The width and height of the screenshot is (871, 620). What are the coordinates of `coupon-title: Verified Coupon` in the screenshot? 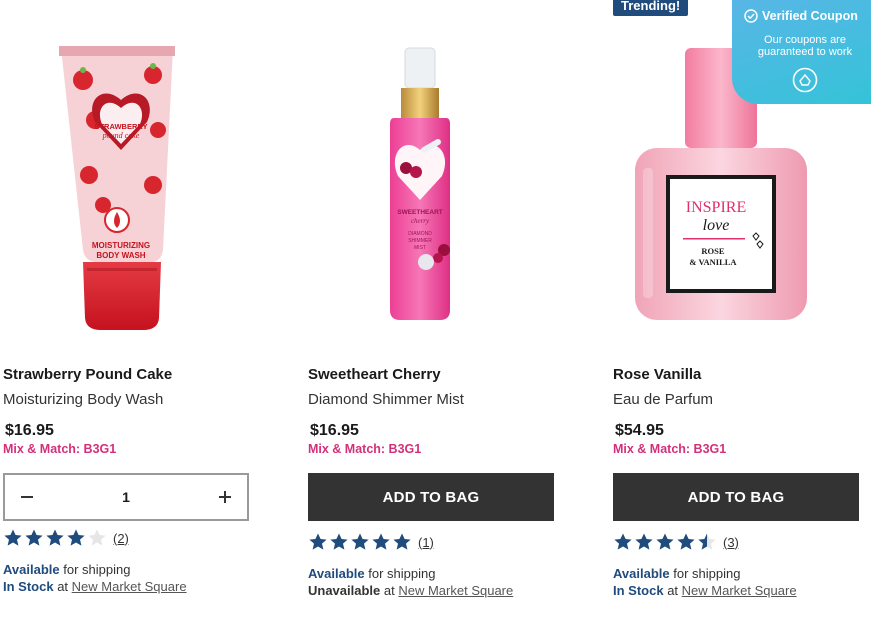 It's located at (801, 16).